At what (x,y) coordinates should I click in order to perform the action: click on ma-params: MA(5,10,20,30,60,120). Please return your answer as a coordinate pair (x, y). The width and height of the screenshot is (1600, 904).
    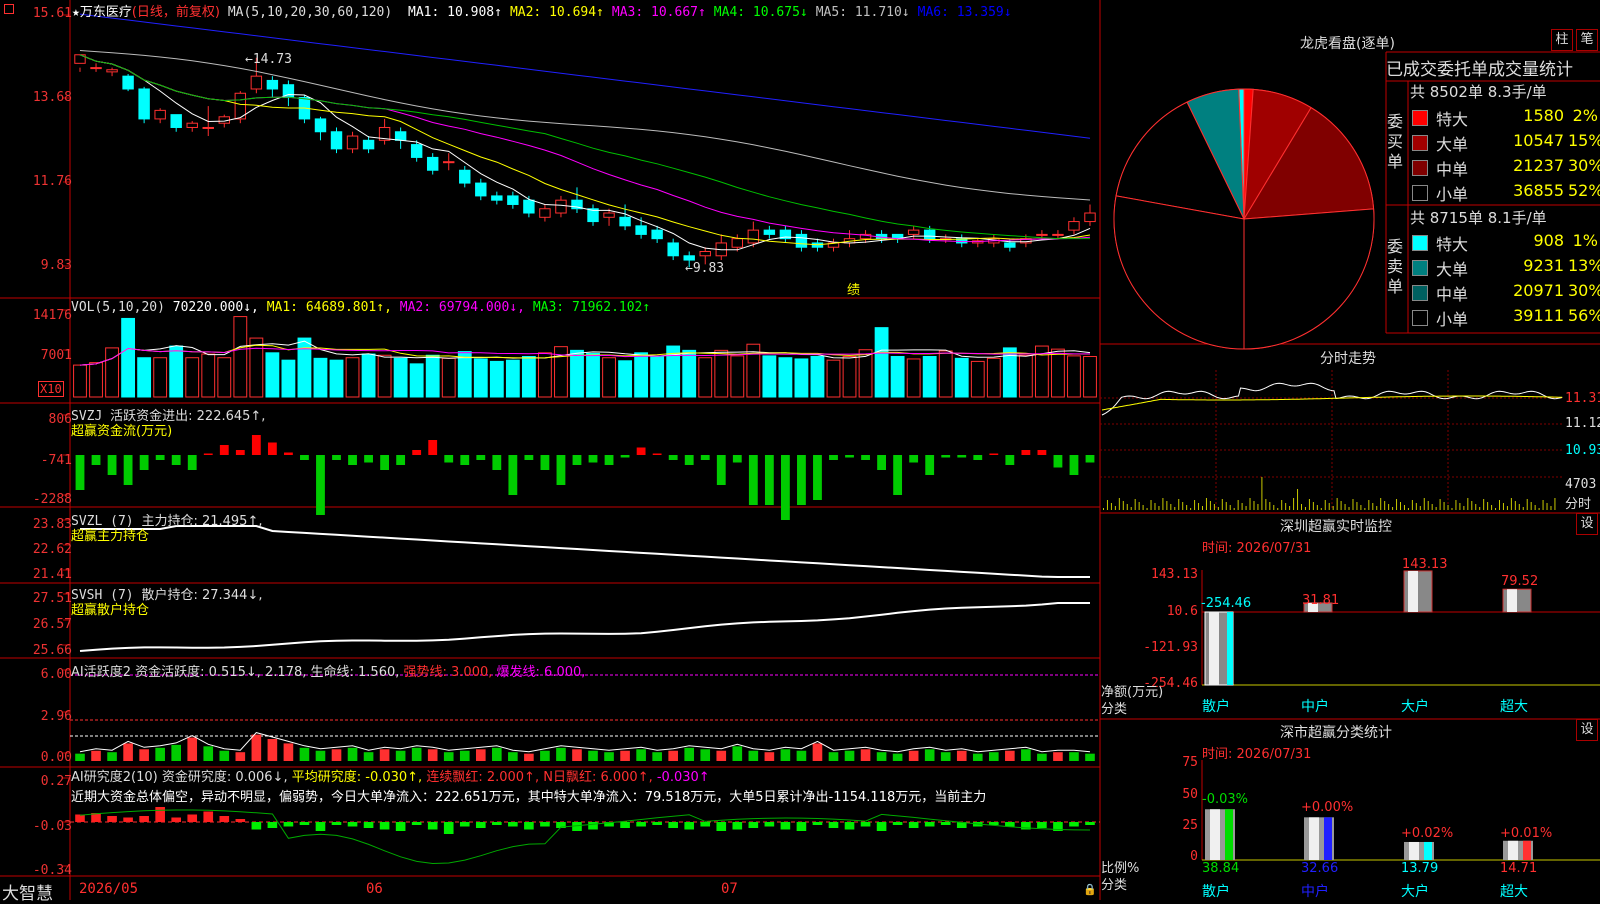
    Looking at the image, I should click on (310, 12).